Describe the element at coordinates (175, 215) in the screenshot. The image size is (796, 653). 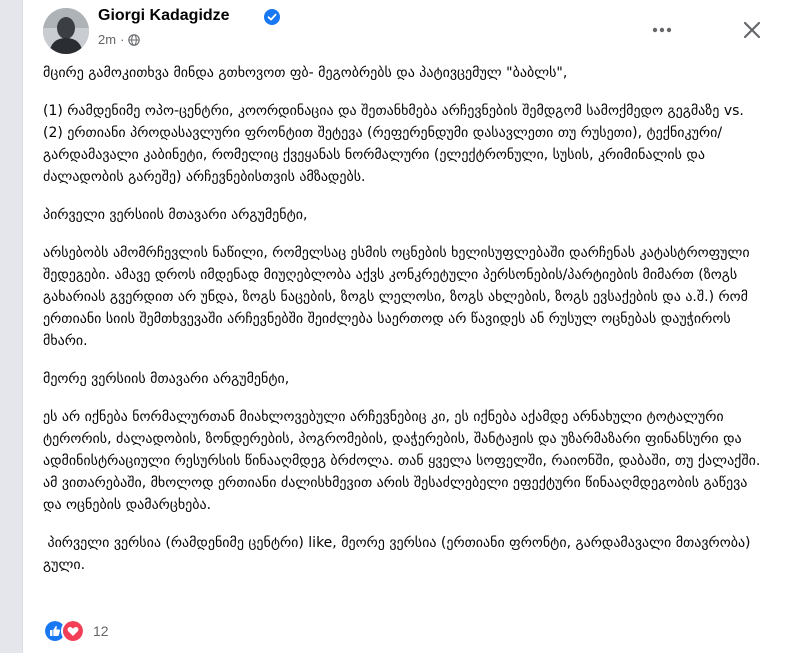
I see `post-paragraph: პირველი ვერსიის მთავარი არგუმენტი,` at that location.